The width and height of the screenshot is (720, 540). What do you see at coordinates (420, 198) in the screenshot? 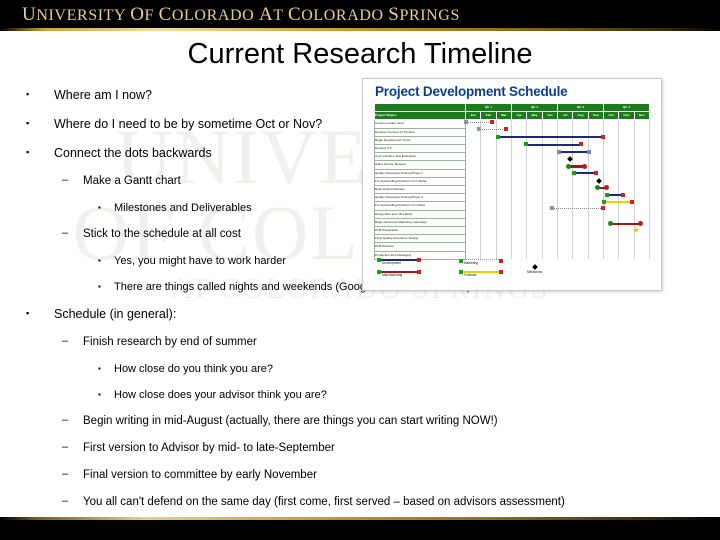
I see `gantt-task-name: Quality Assurance Testing Phase 2` at bounding box center [420, 198].